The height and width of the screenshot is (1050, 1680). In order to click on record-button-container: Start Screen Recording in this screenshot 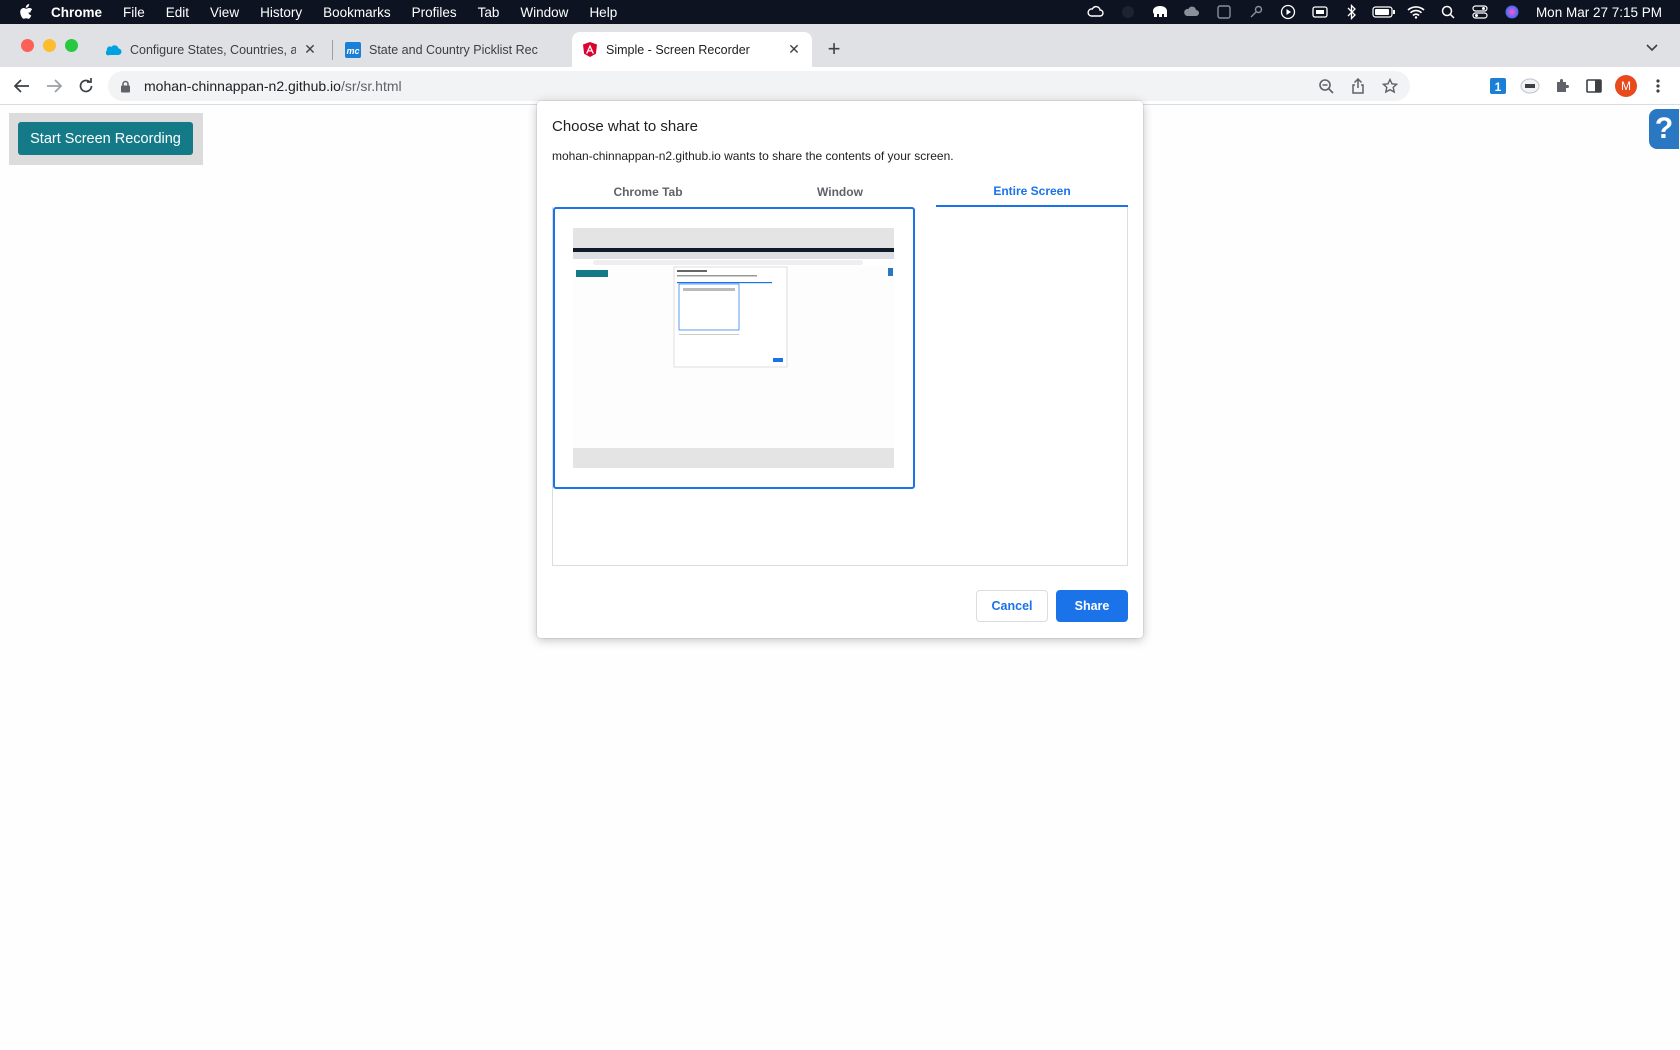, I will do `click(106, 139)`.